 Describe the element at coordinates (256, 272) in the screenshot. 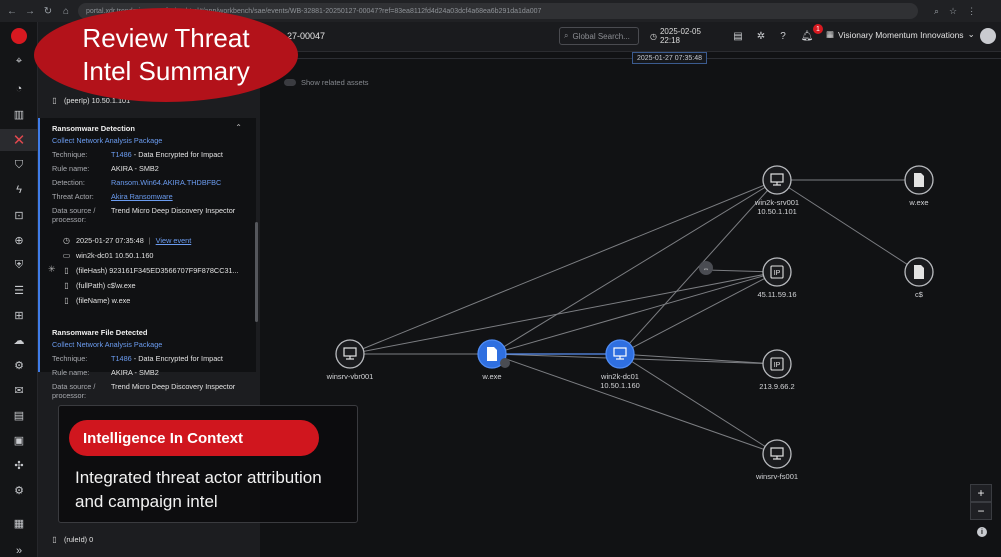

I see `panel-scrollbar` at that location.